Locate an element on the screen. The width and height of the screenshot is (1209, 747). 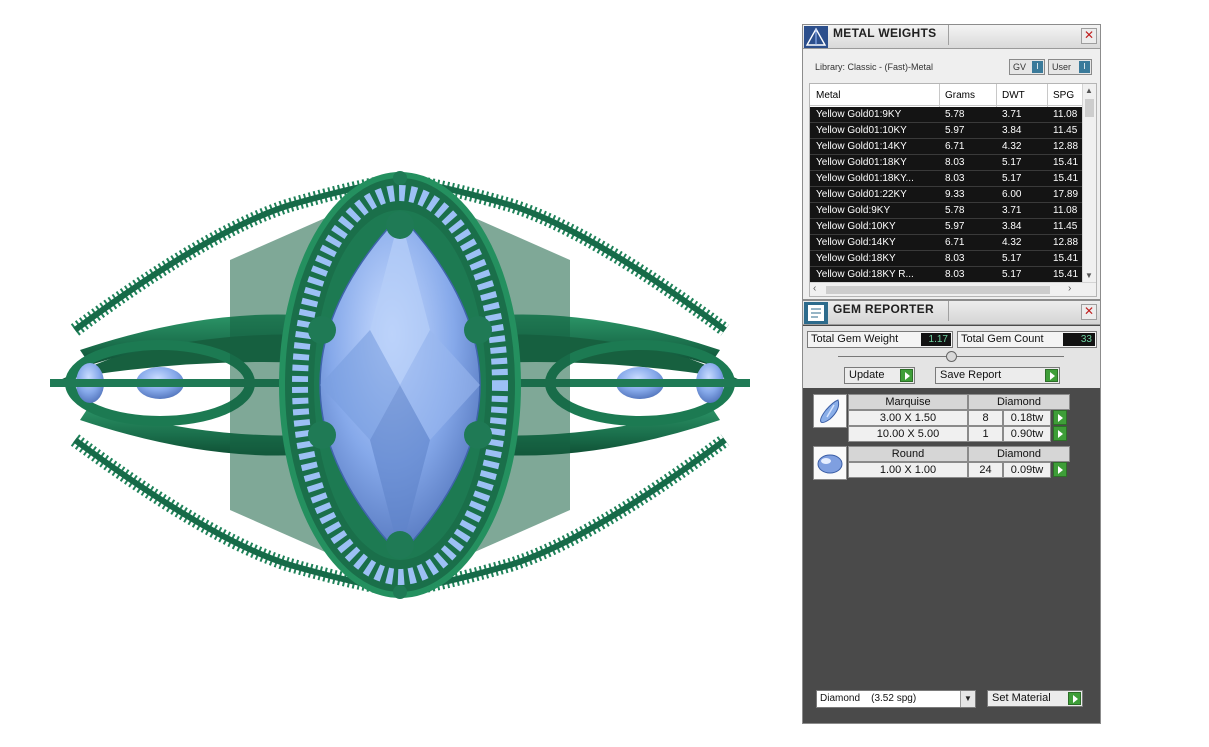
user-toggle: User I is located at coordinates (1070, 67).